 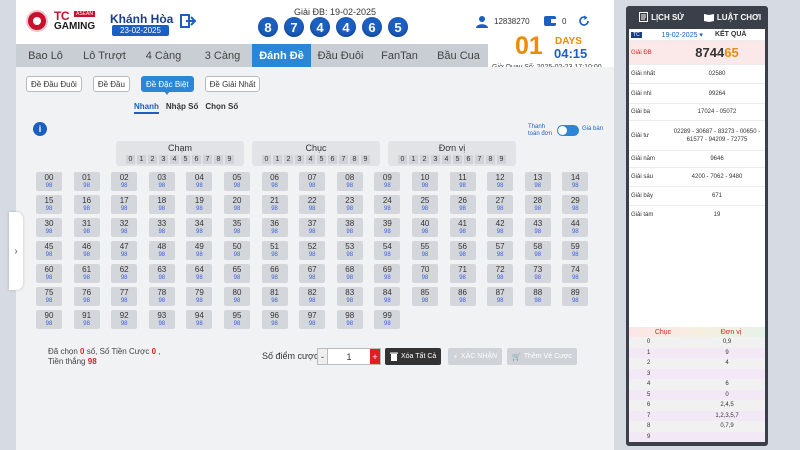 What do you see at coordinates (537, 181) in the screenshot?
I see `number-cell: 13 98` at bounding box center [537, 181].